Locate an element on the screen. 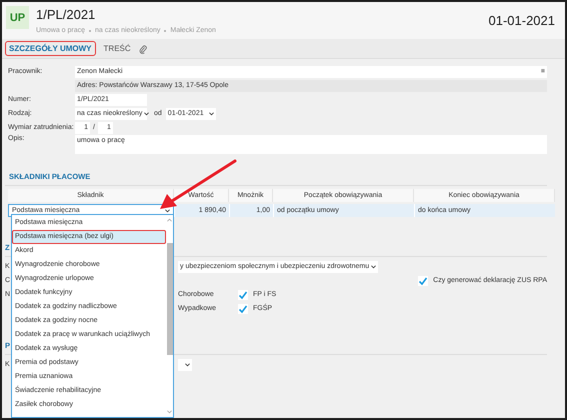  document-type-badge: UP is located at coordinates (17, 17).